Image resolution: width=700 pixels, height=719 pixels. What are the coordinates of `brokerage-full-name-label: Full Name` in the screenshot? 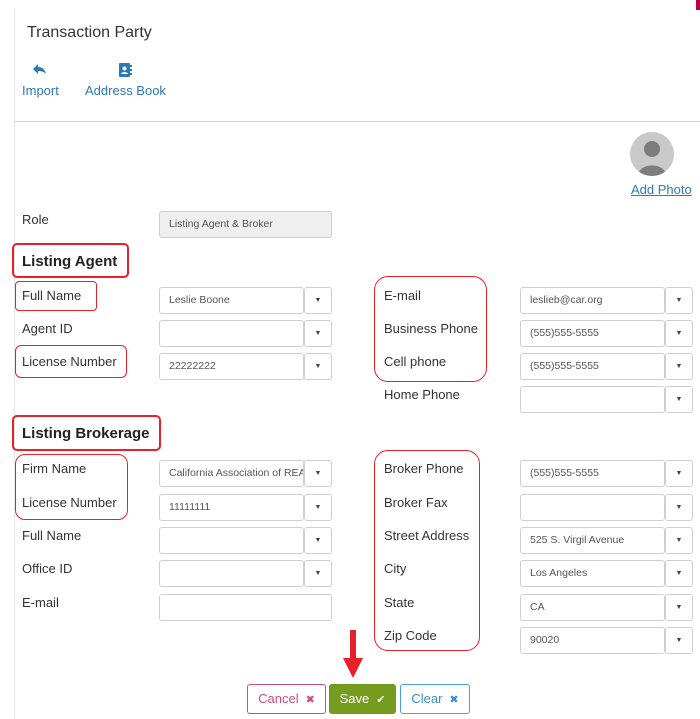 It's located at (52, 535).